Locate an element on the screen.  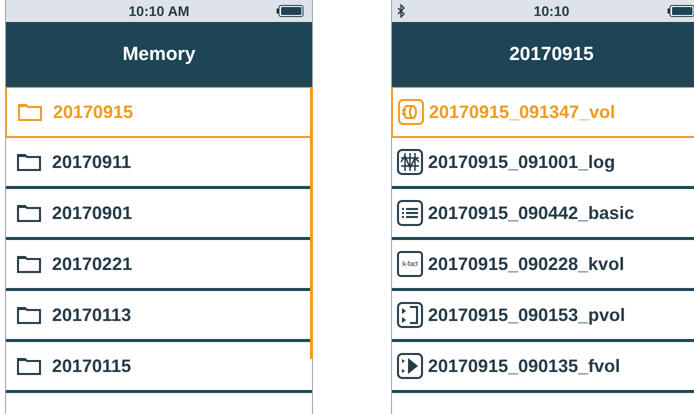
bracket-icon is located at coordinates (410, 315).